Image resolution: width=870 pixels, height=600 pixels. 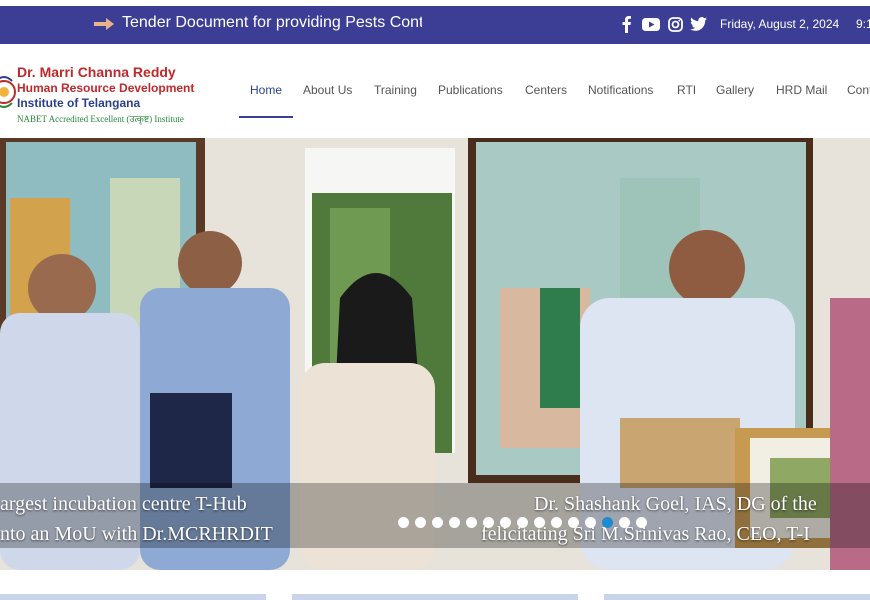 I want to click on nav-rti: RTI, so click(x=686, y=90).